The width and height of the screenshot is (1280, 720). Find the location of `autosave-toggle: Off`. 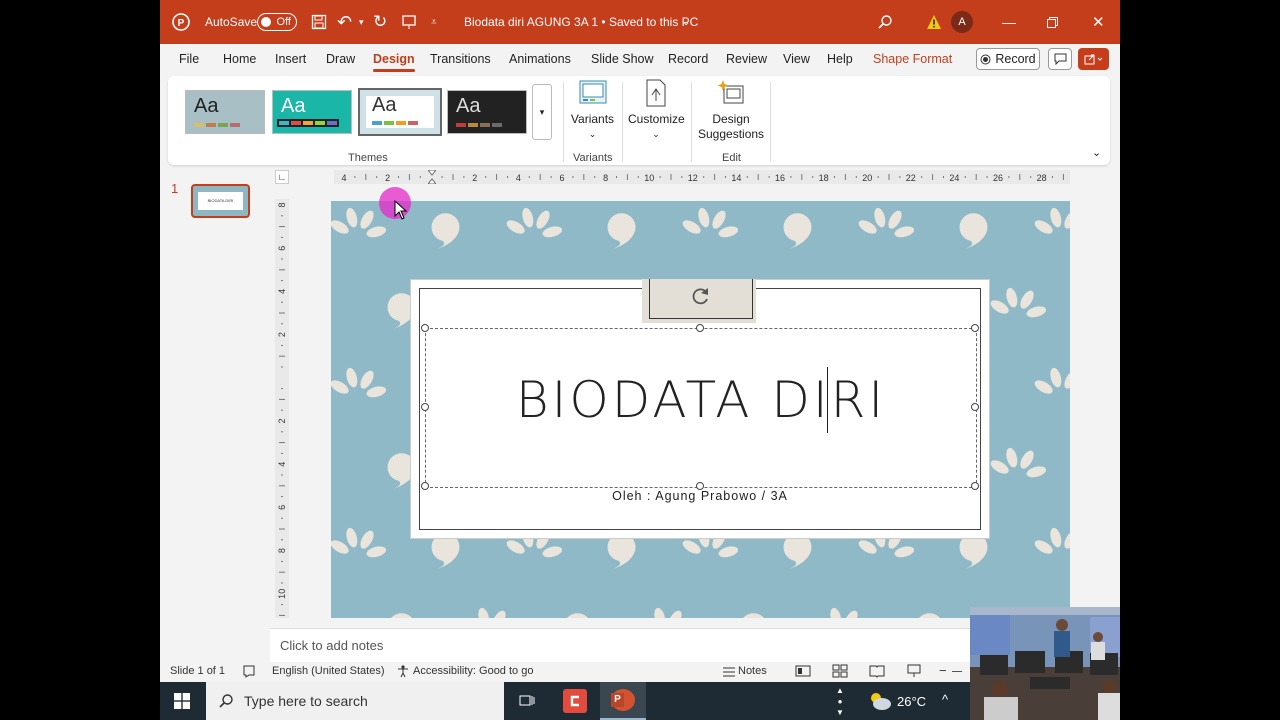

autosave-toggle: Off is located at coordinates (277, 22).